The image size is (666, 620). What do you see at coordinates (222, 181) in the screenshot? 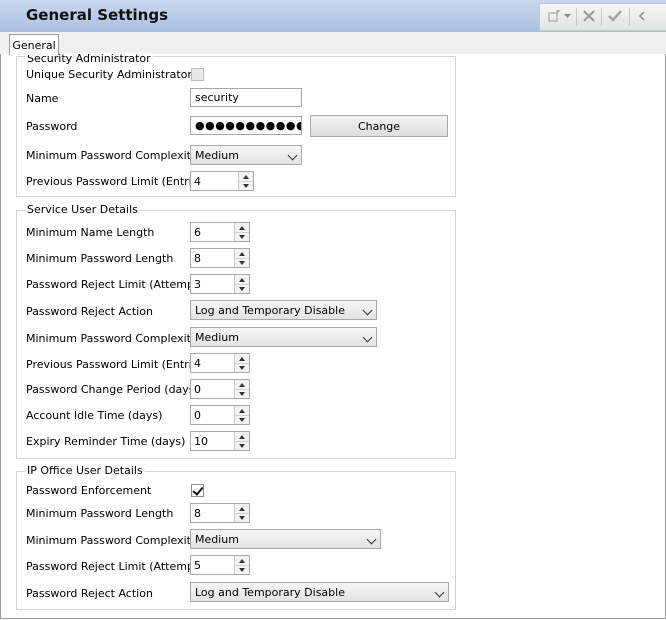
I see `admin-prev-limit-spinner: 4` at bounding box center [222, 181].